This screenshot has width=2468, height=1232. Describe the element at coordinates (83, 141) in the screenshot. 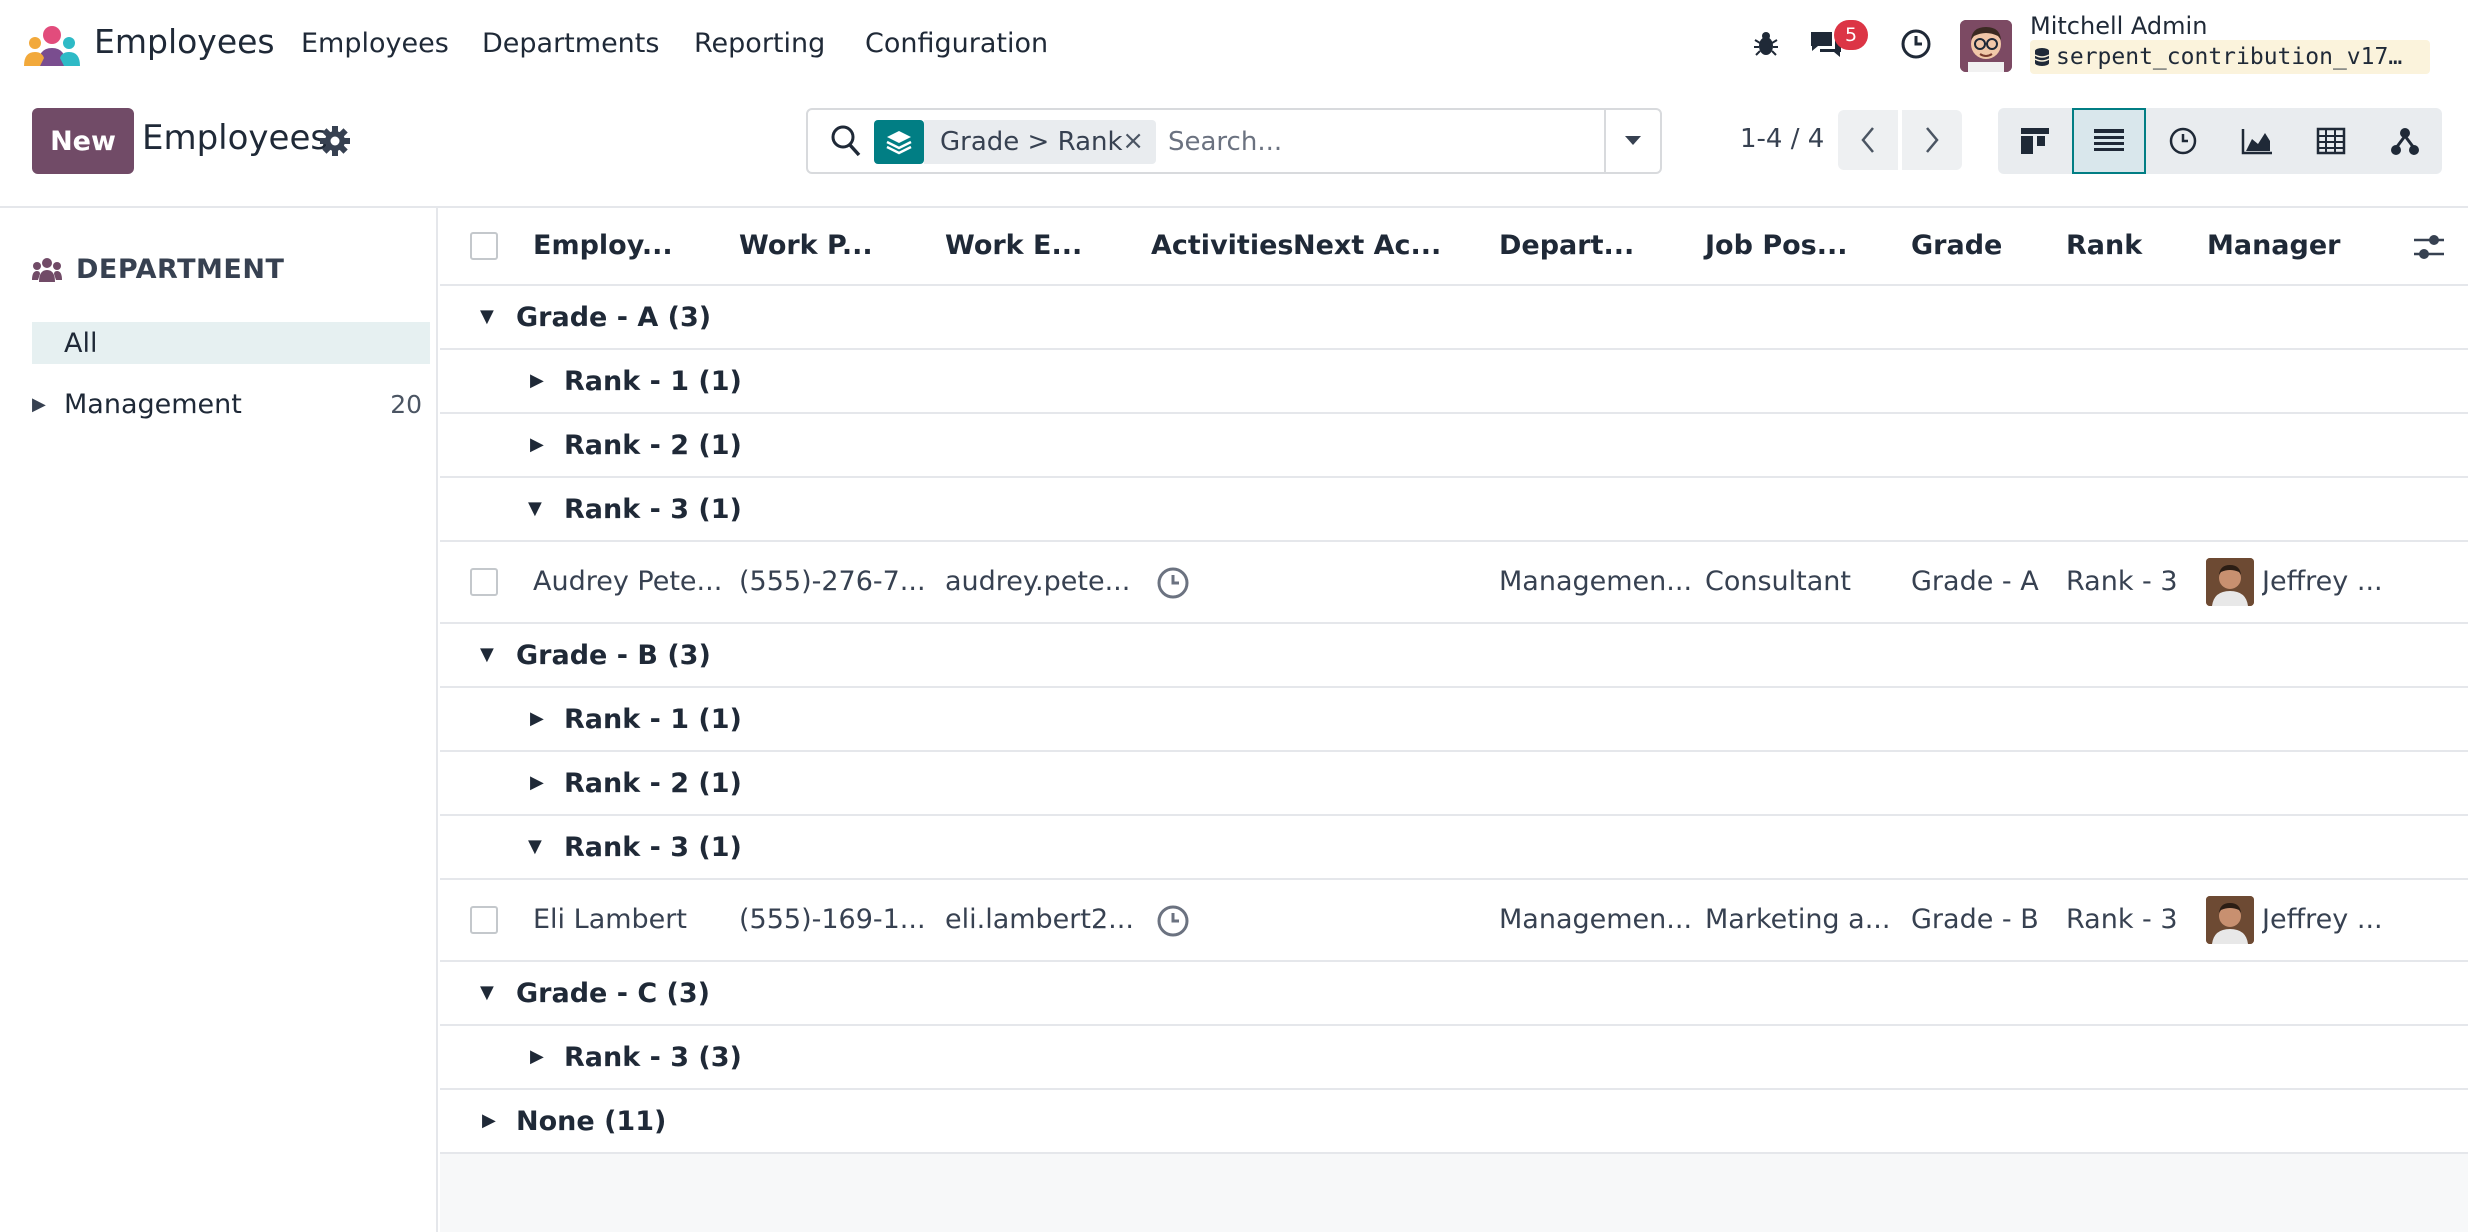

I see `new-button: New` at that location.